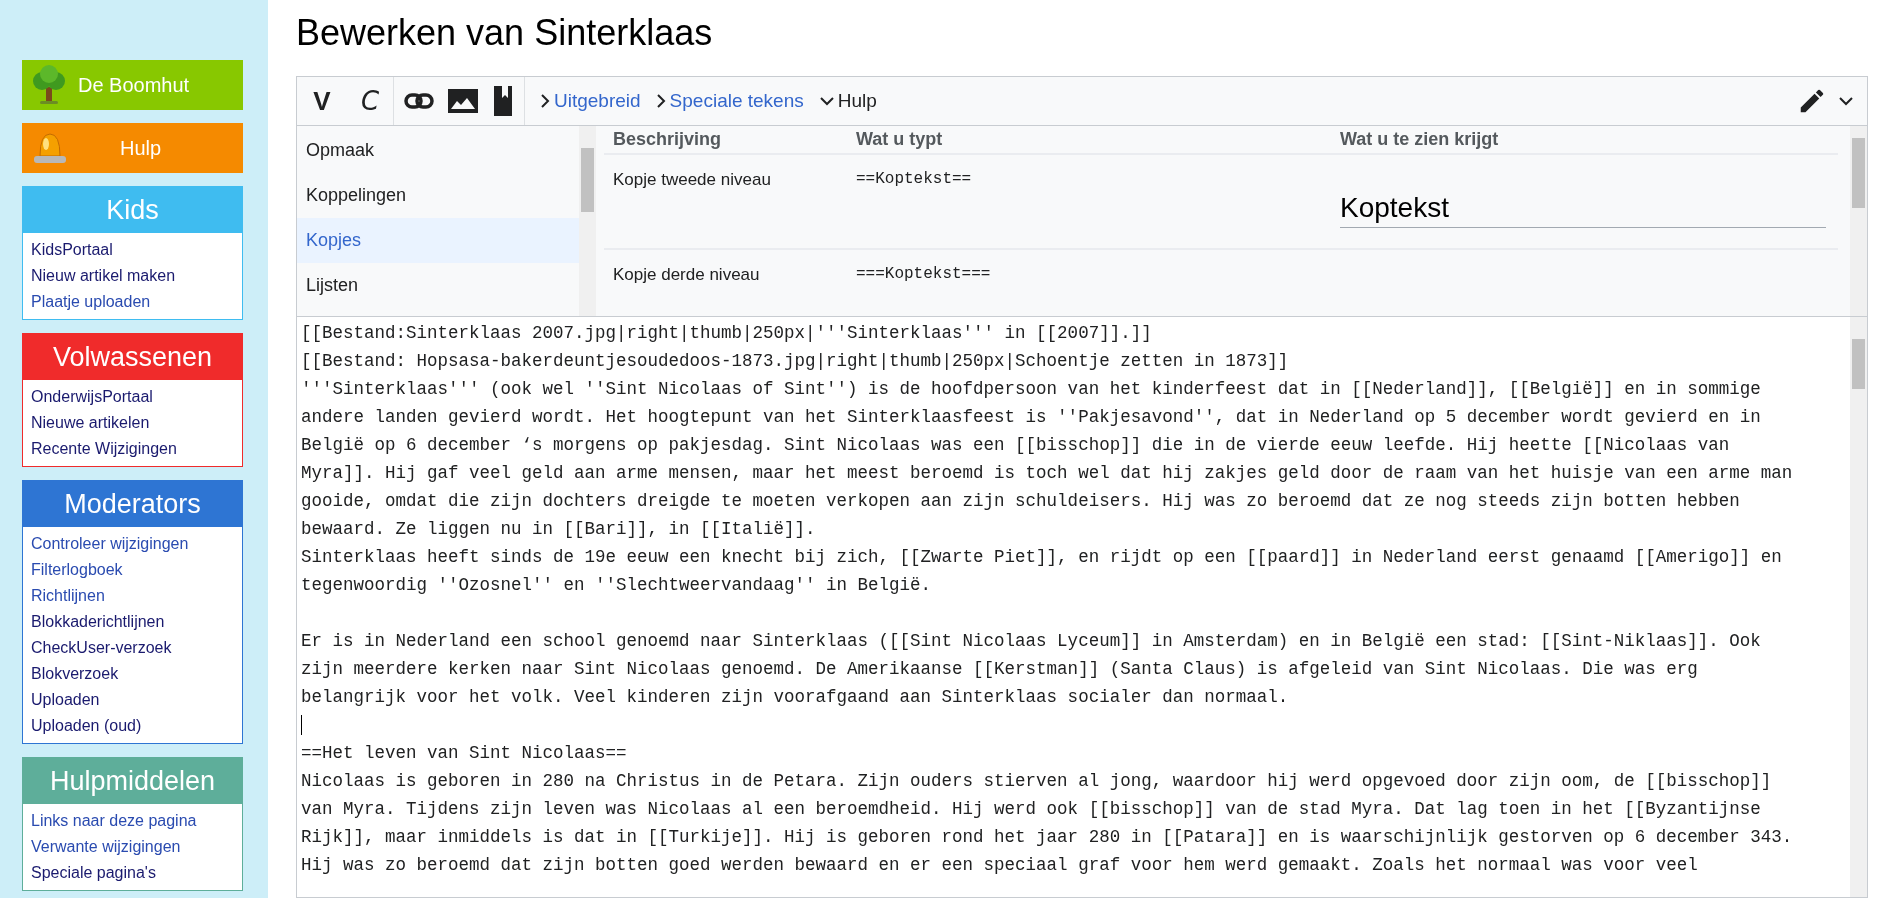 Image resolution: width=1898 pixels, height=898 pixels. What do you see at coordinates (1031, 809) in the screenshot?
I see `wikitext-line: van Myra. Tijdens zijn leven was Nicolaas al een beroemdheid. Hij werd ook [[bisschop]] van de stad Myra. Dat lag toen in het [[Byzantijnse` at bounding box center [1031, 809].